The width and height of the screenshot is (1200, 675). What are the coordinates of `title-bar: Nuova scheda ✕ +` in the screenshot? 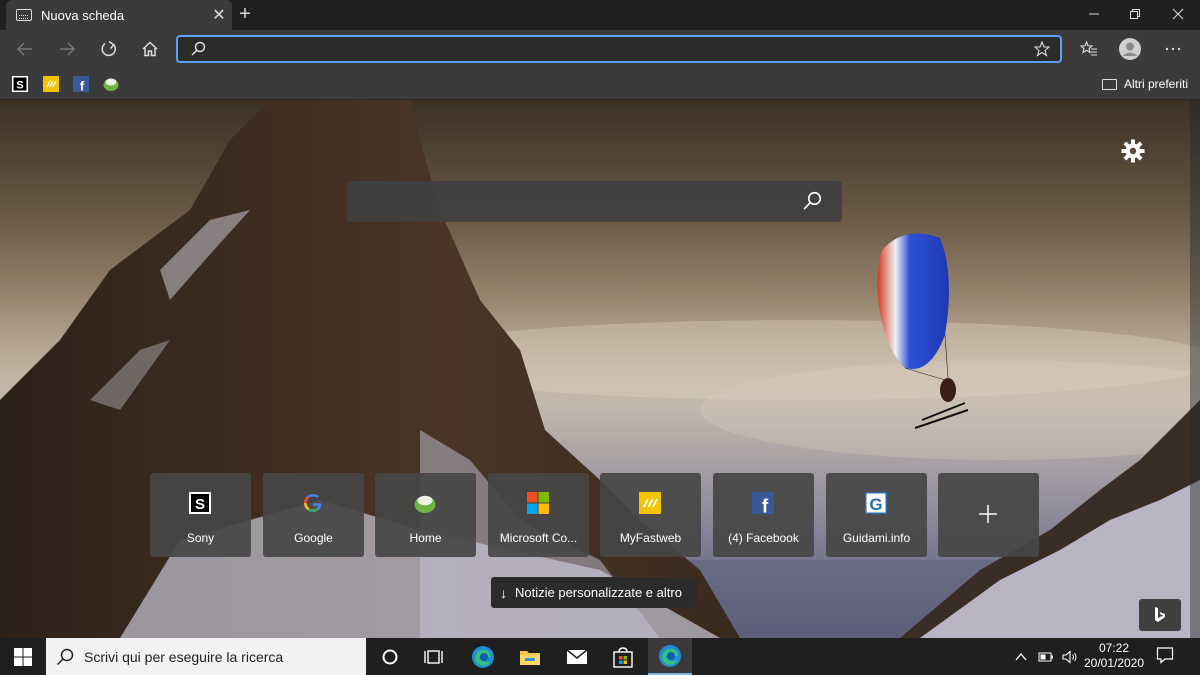 It's located at (600, 15).